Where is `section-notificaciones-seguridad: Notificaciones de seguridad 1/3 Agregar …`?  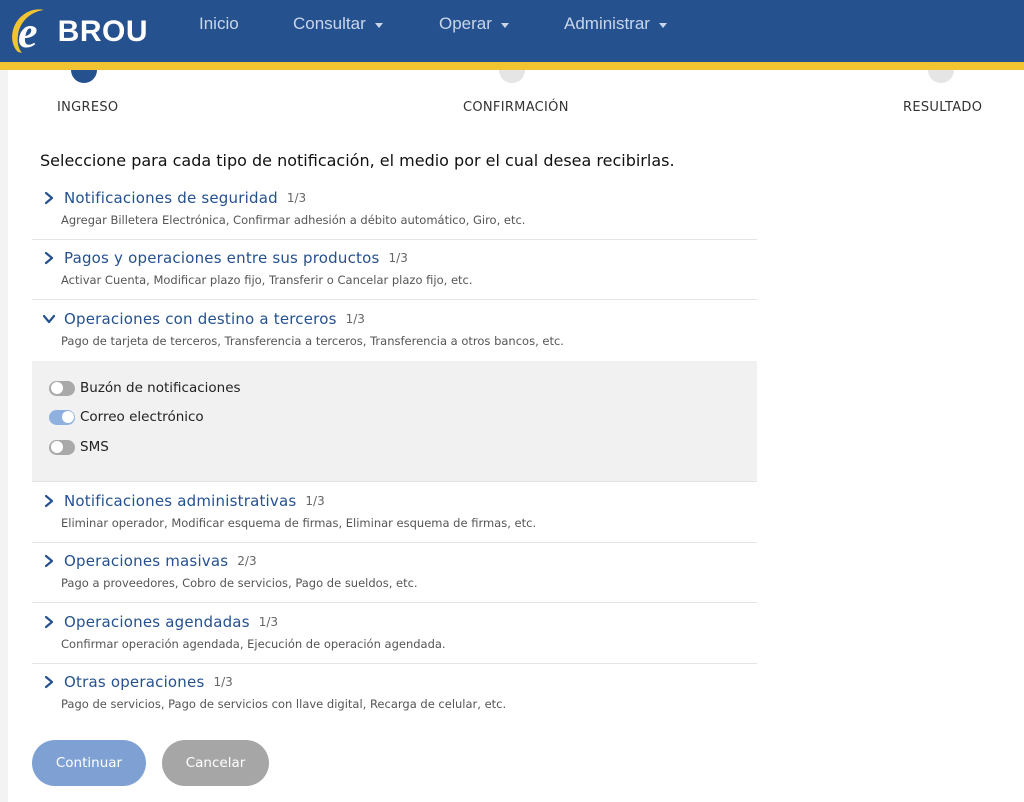
section-notificaciones-seguridad: Notificaciones de seguridad 1/3 Agregar … is located at coordinates (394, 210).